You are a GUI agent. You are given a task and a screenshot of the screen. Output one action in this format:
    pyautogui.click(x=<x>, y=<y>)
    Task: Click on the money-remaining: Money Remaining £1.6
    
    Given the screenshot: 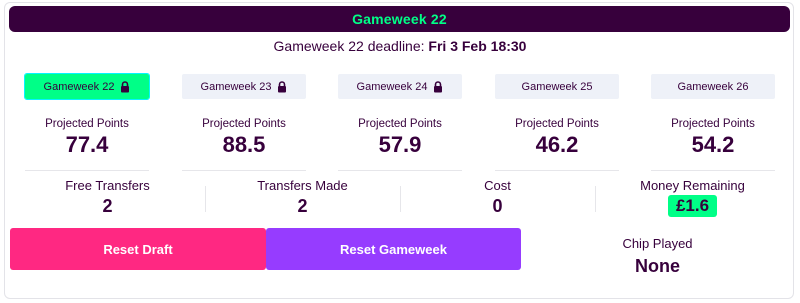 What is the action you would take?
    pyautogui.click(x=692, y=197)
    